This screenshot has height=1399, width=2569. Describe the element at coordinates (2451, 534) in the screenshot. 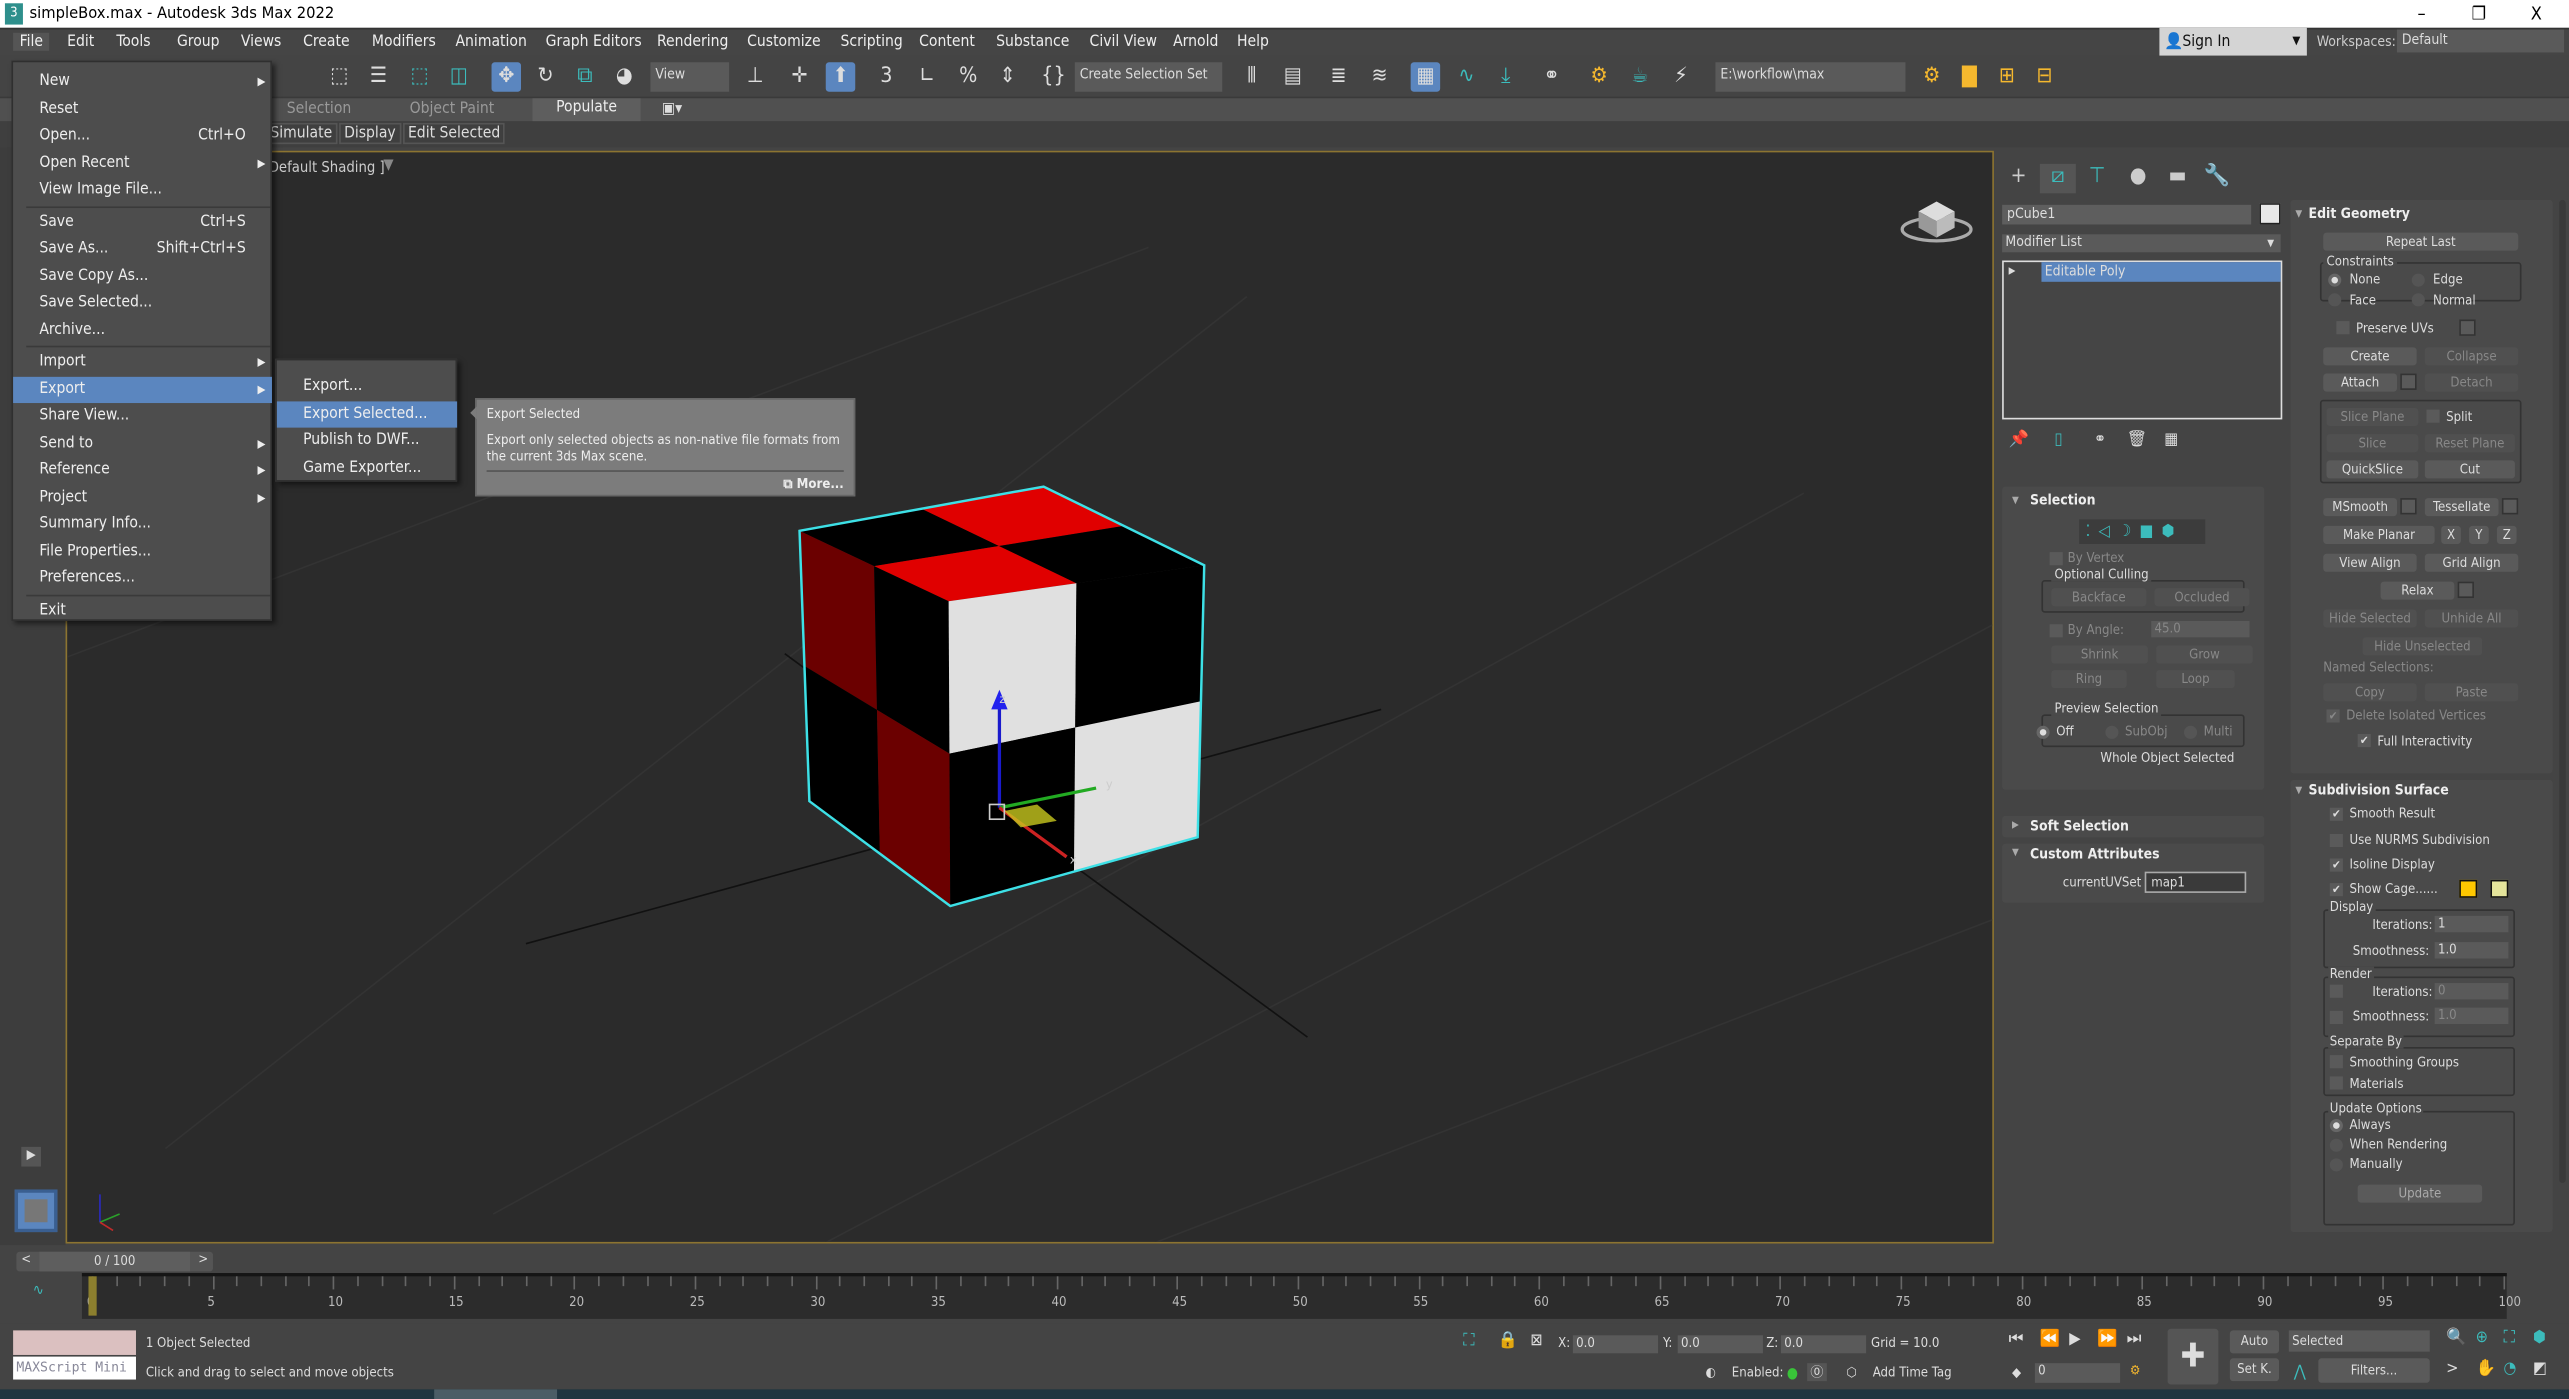

I see `planar-x-button: X` at that location.